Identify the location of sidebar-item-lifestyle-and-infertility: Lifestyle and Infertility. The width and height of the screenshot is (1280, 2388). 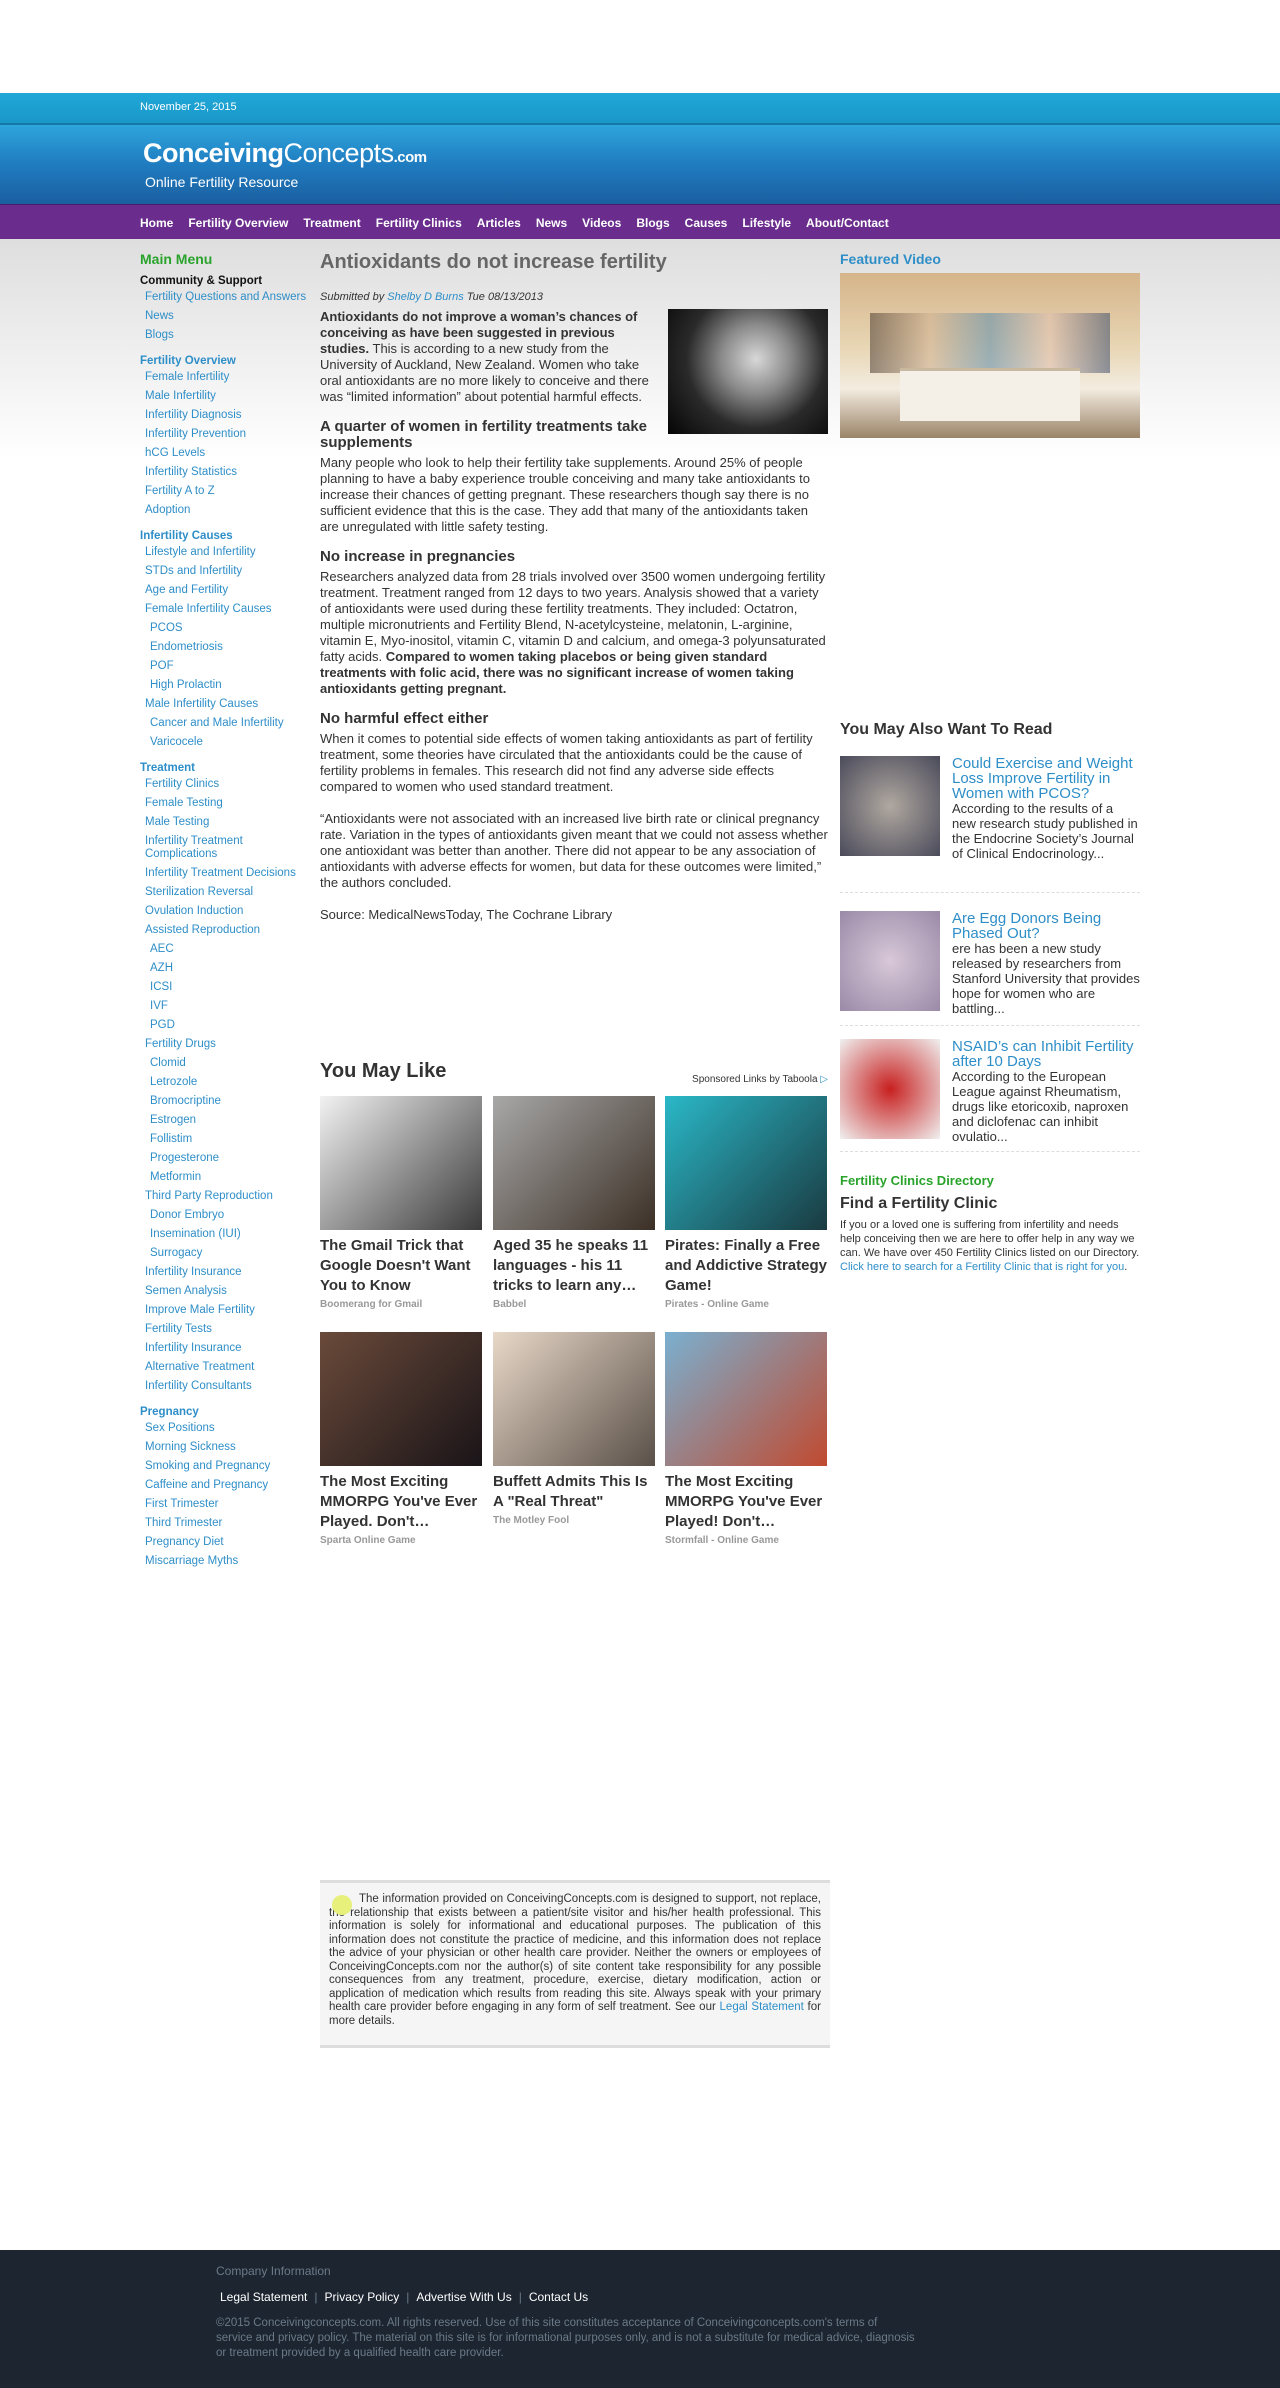
(227, 552).